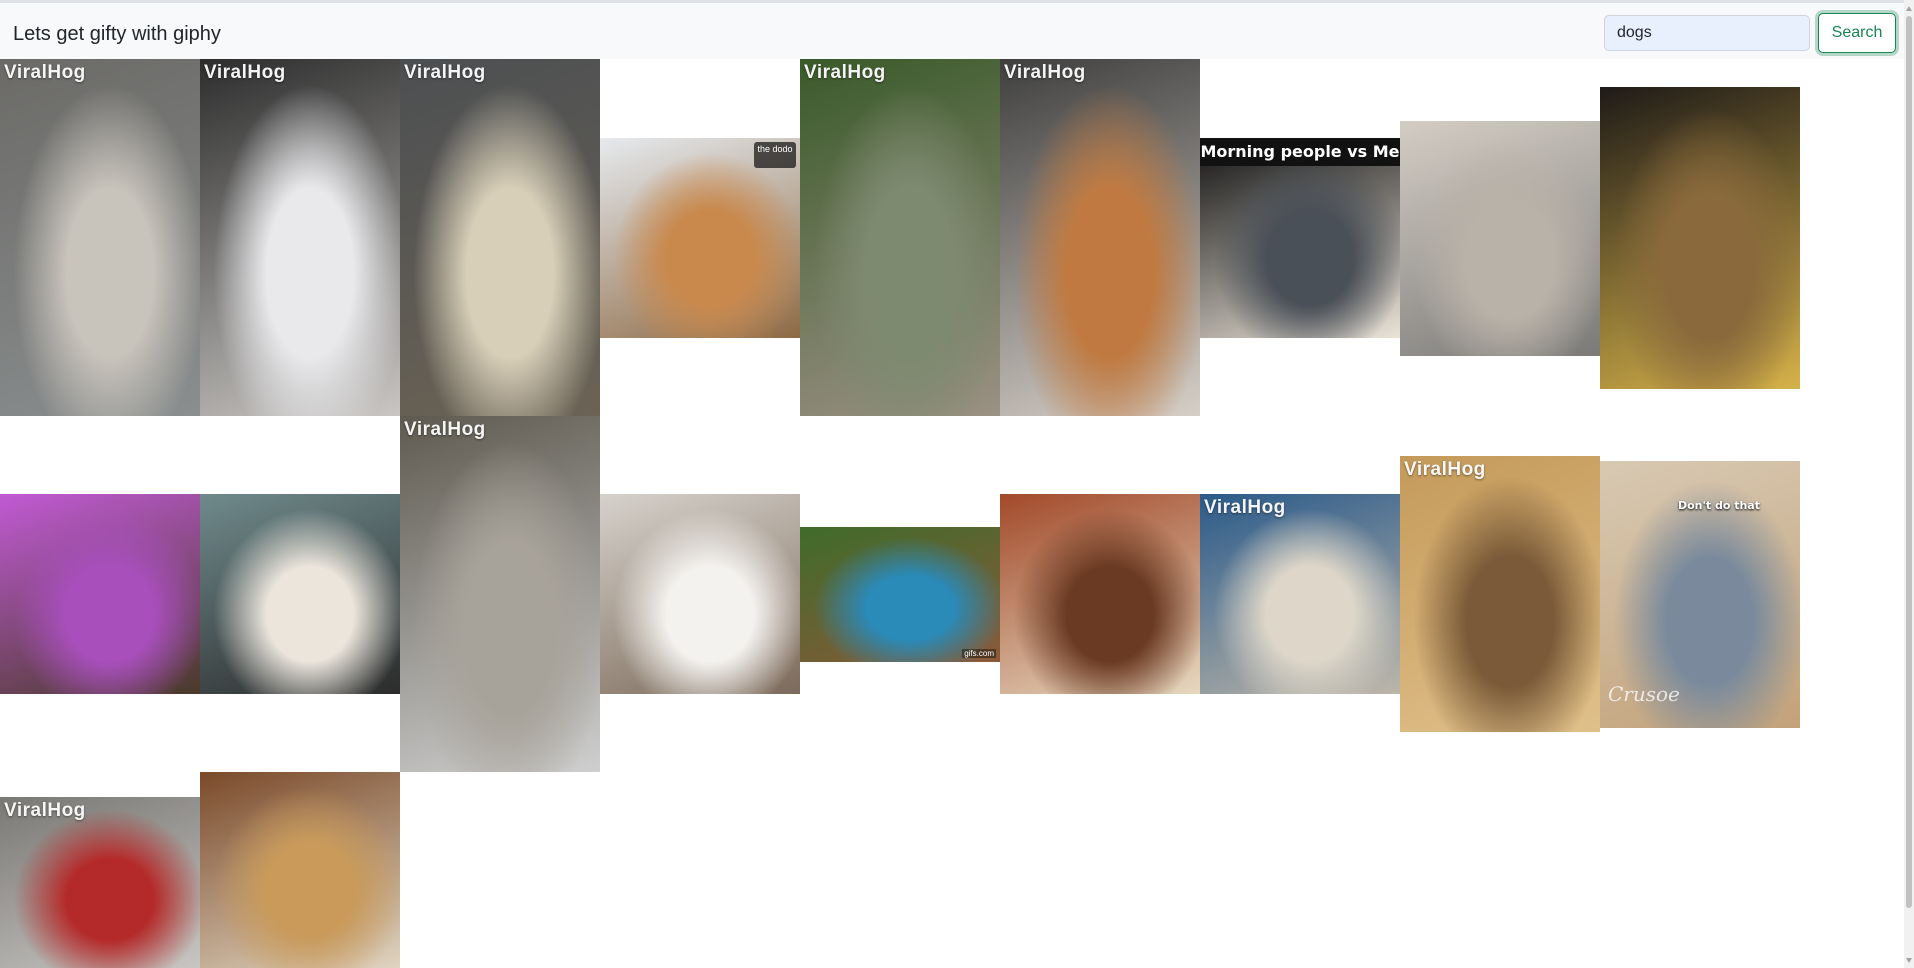  What do you see at coordinates (1700, 594) in the screenshot?
I see `gif-result: Don't do that Crusoe` at bounding box center [1700, 594].